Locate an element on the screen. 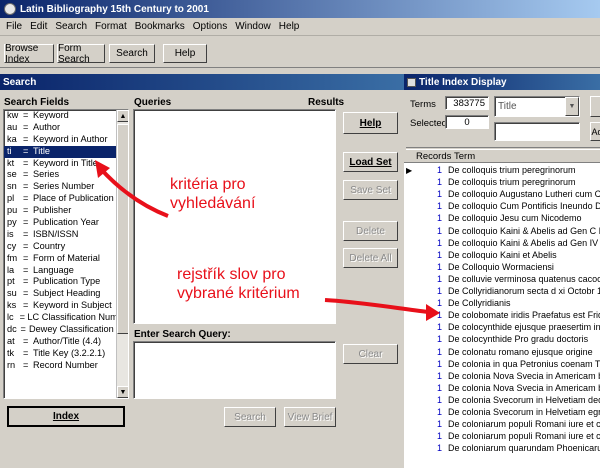 Image resolution: width=600 pixels, height=468 pixels. clear-button: Clear is located at coordinates (370, 354).